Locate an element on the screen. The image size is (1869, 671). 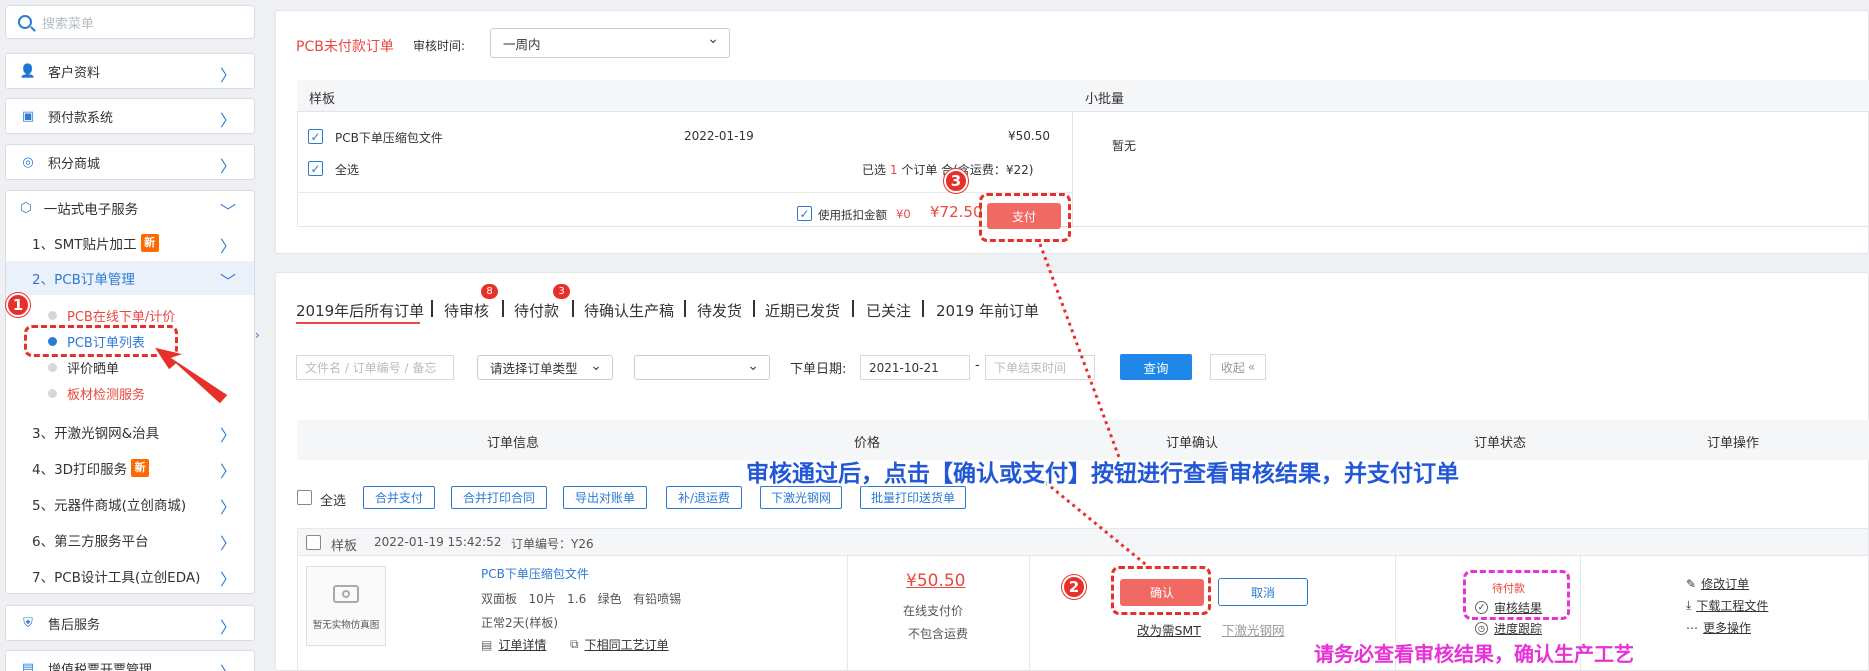
dotted-connector-pay is located at coordinates (1080, 352).